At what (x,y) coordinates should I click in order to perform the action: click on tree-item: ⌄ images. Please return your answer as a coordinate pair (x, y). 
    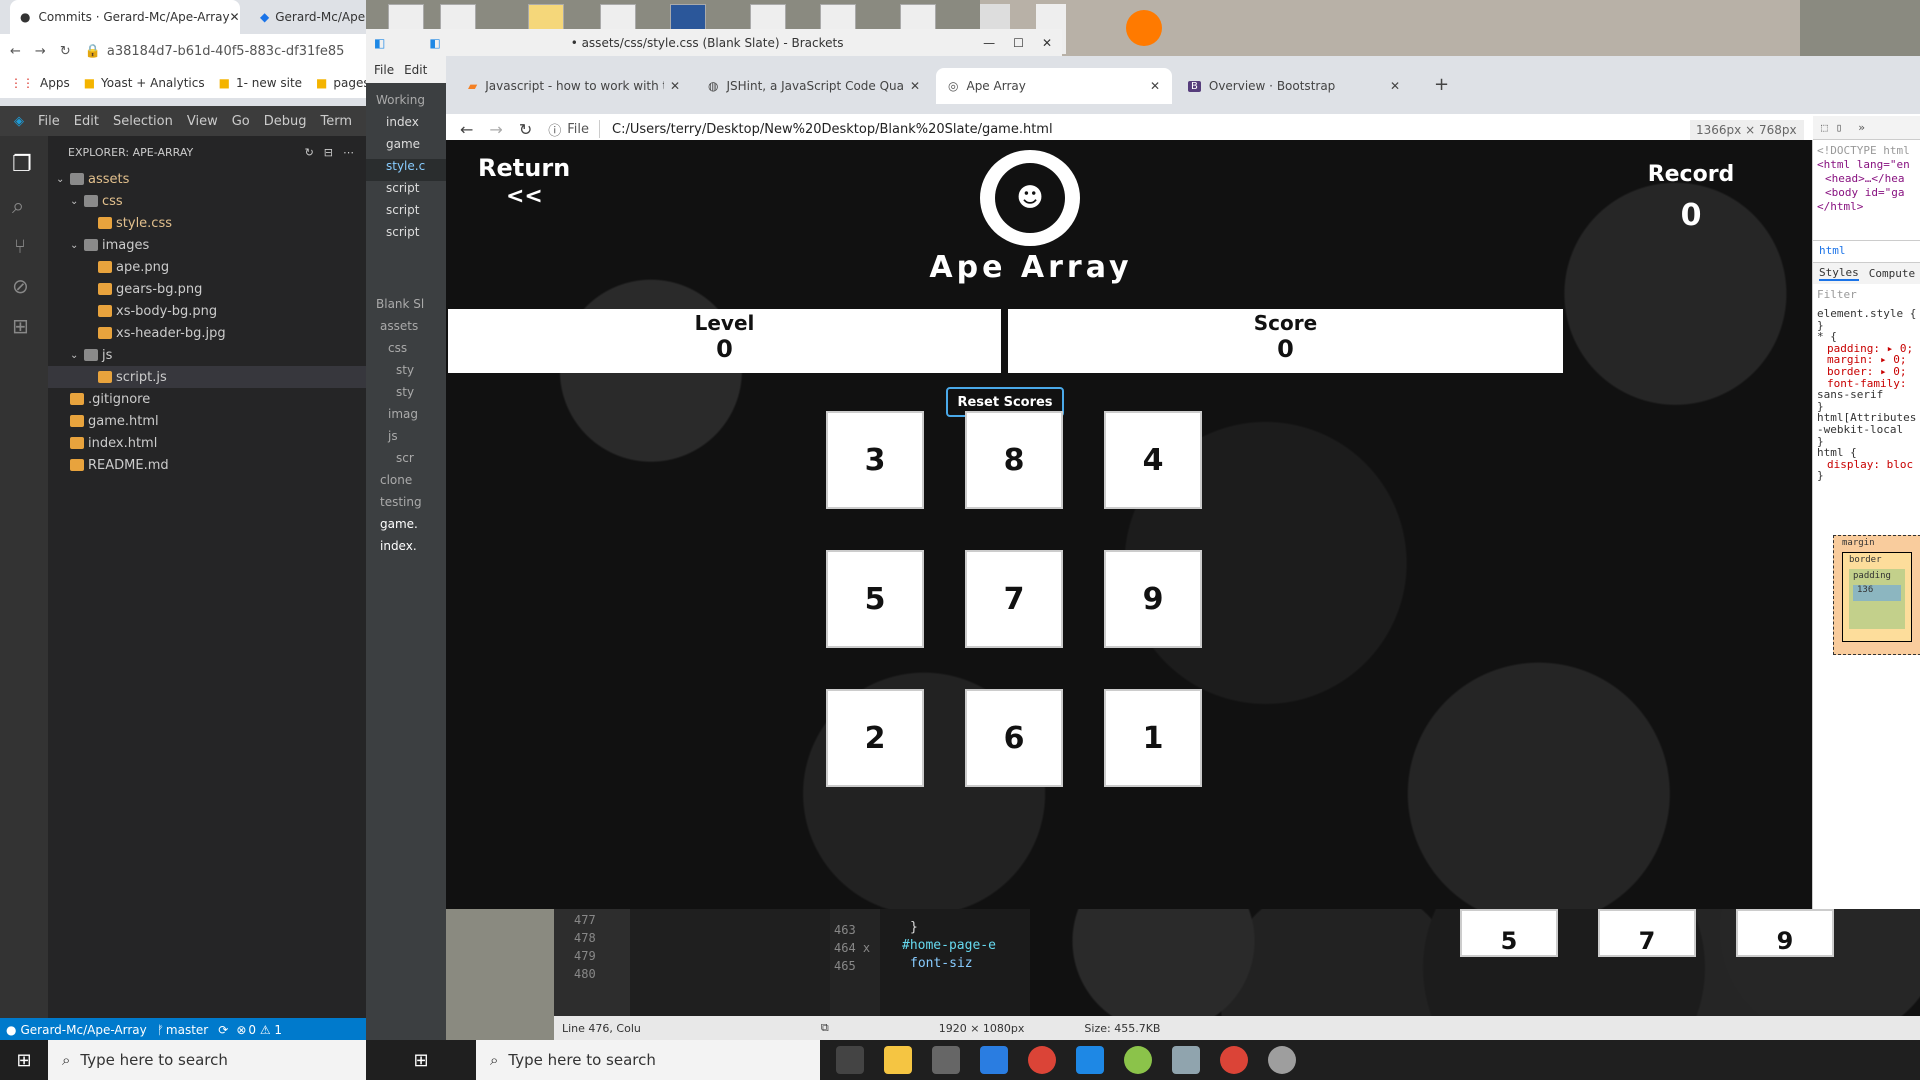
    Looking at the image, I should click on (207, 245).